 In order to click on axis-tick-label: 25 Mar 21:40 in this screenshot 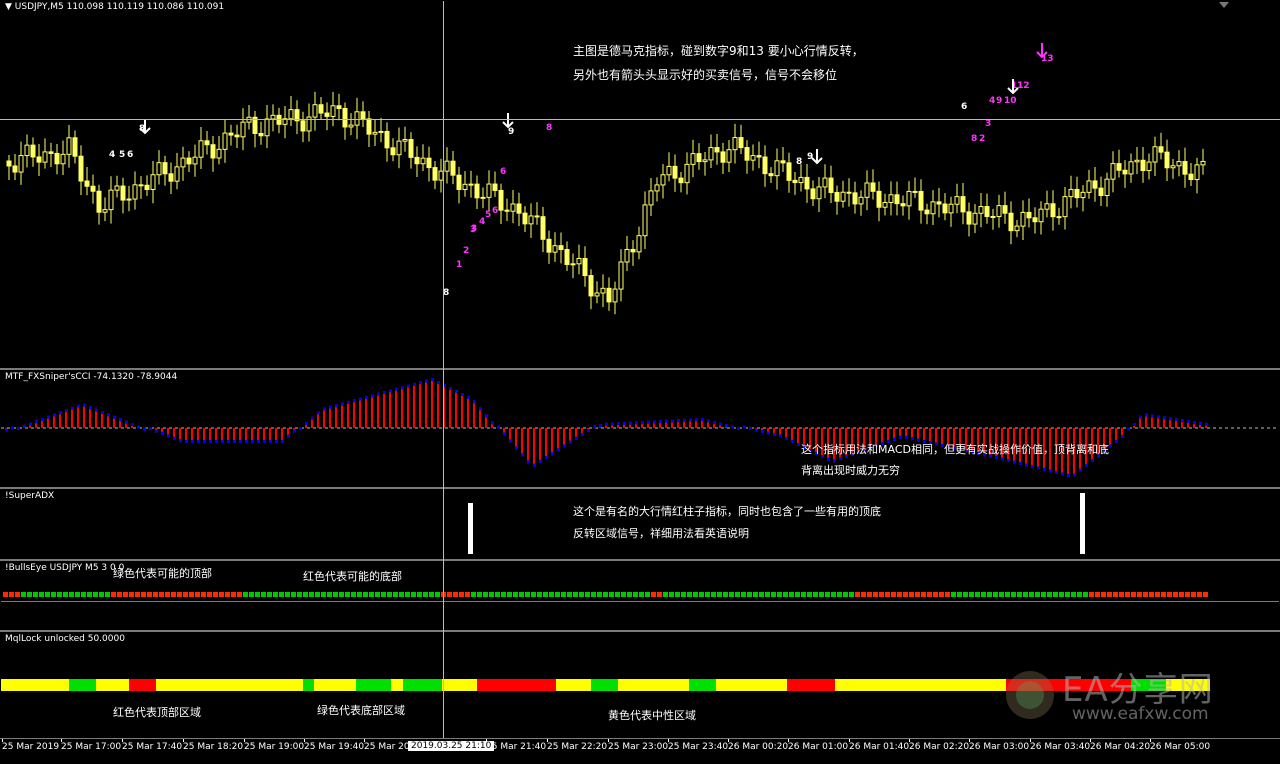, I will do `click(516, 747)`.